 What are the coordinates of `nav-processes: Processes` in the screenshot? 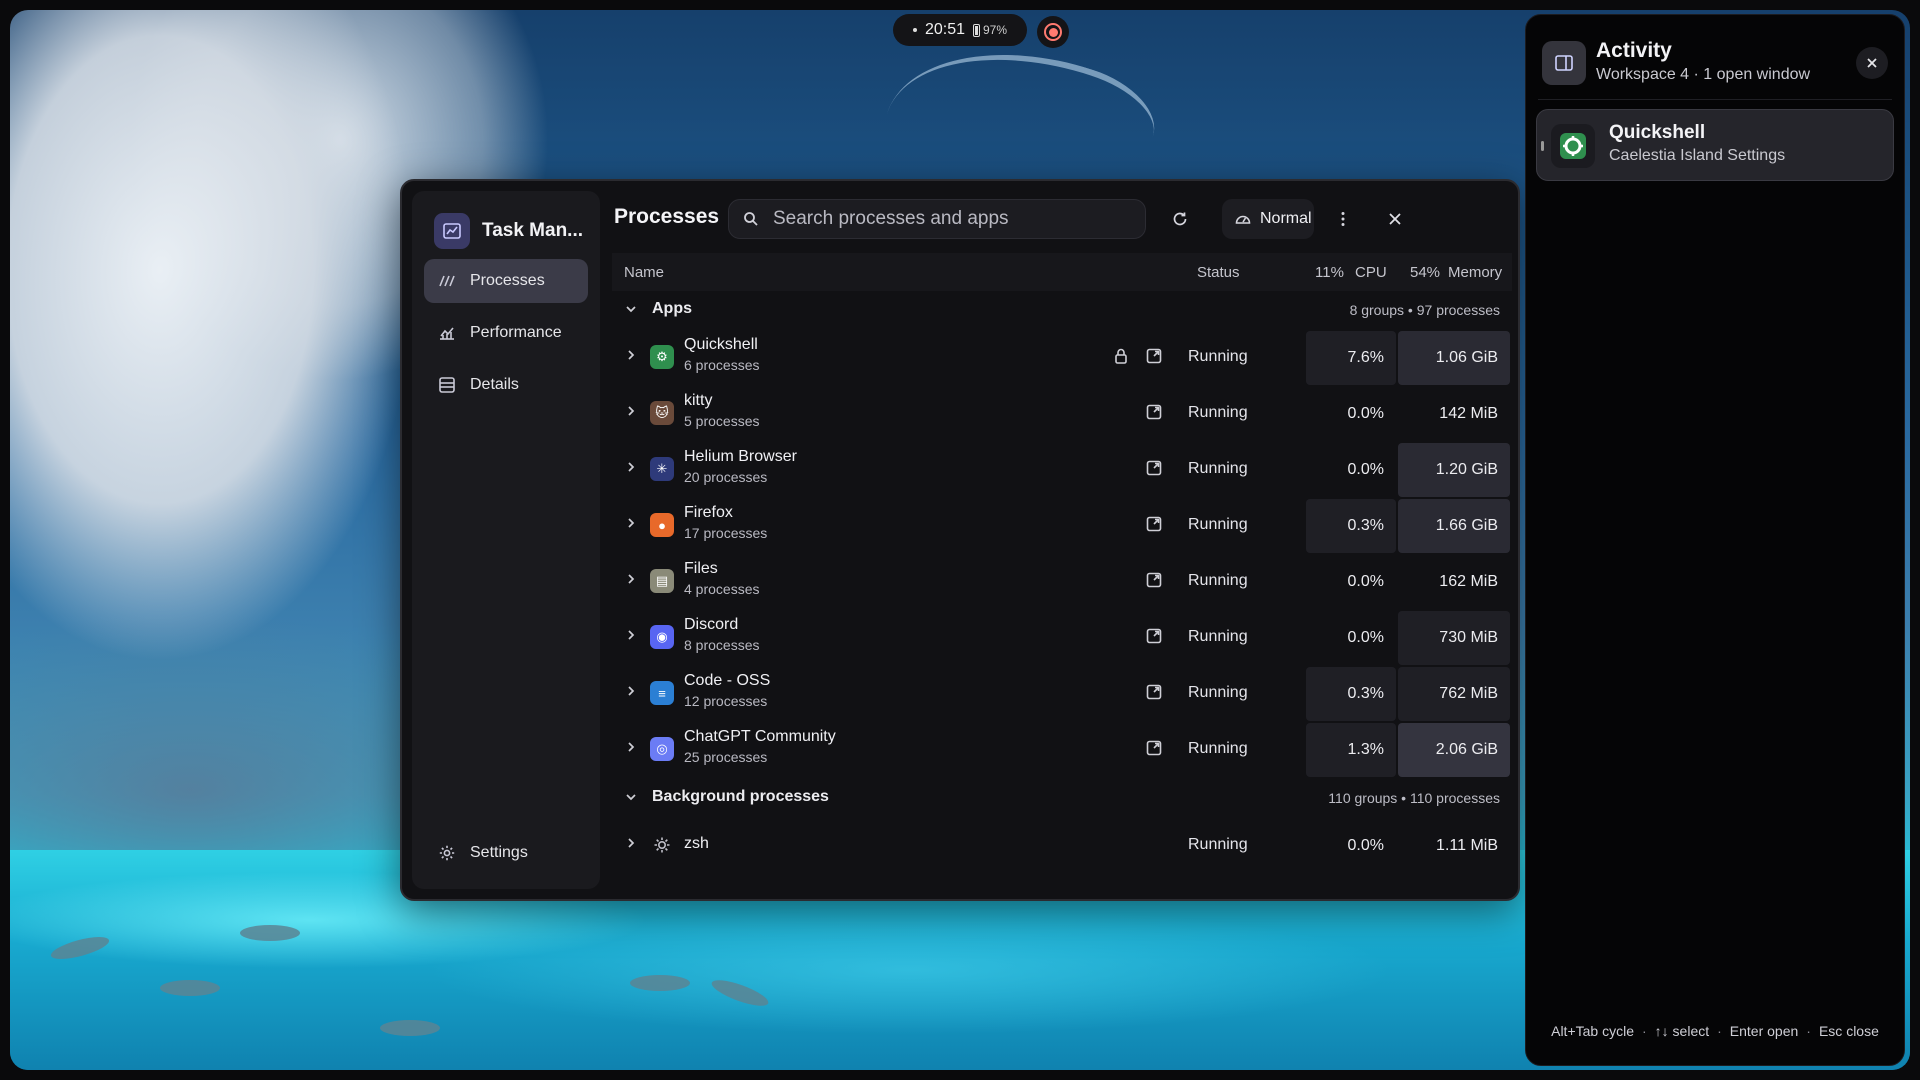 It's located at (506, 281).